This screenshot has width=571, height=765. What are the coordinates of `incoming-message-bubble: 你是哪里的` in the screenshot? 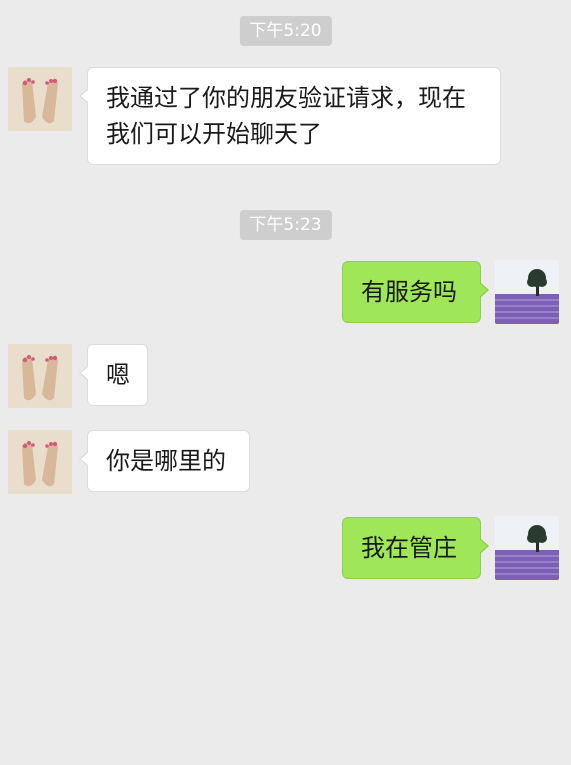 It's located at (164, 461).